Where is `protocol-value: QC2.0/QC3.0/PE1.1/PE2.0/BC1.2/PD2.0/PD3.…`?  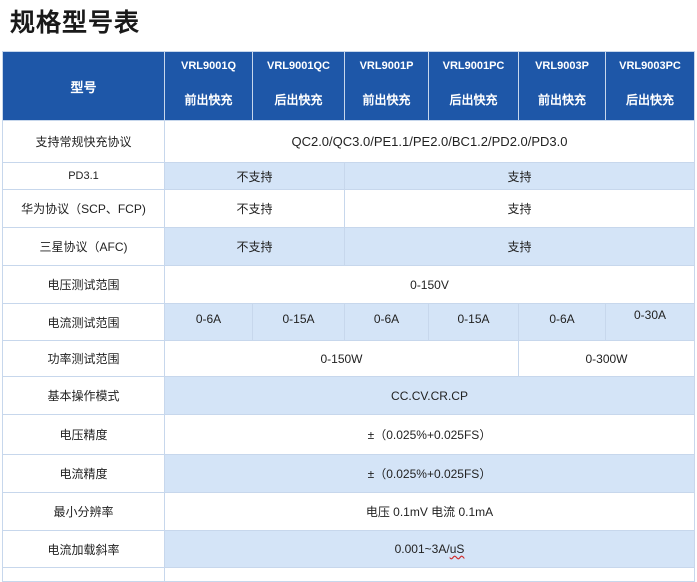 protocol-value: QC2.0/QC3.0/PE1.1/PE2.0/BC1.2/PD2.0/PD3.… is located at coordinates (429, 141).